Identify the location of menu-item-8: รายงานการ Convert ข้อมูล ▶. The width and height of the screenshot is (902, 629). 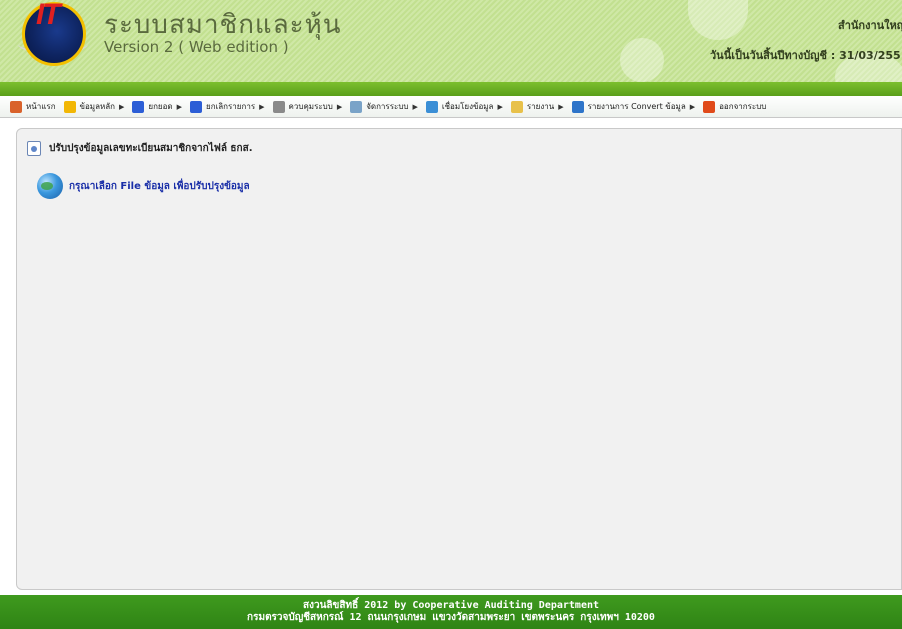
(633, 106).